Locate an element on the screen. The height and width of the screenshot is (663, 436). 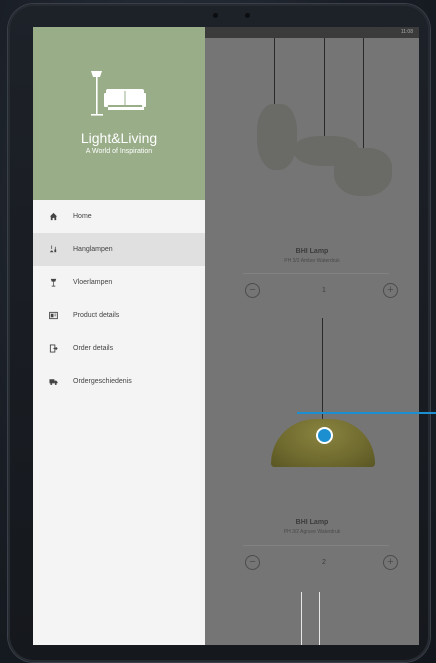
nav-item-home: Home is located at coordinates (119, 216).